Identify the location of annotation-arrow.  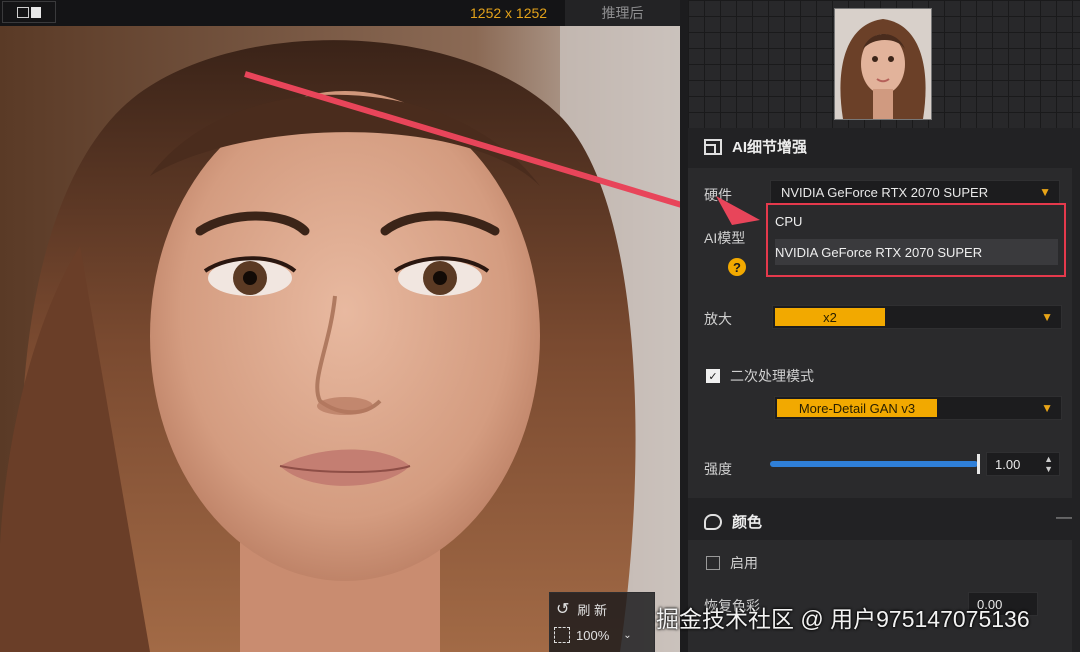
(738, 210).